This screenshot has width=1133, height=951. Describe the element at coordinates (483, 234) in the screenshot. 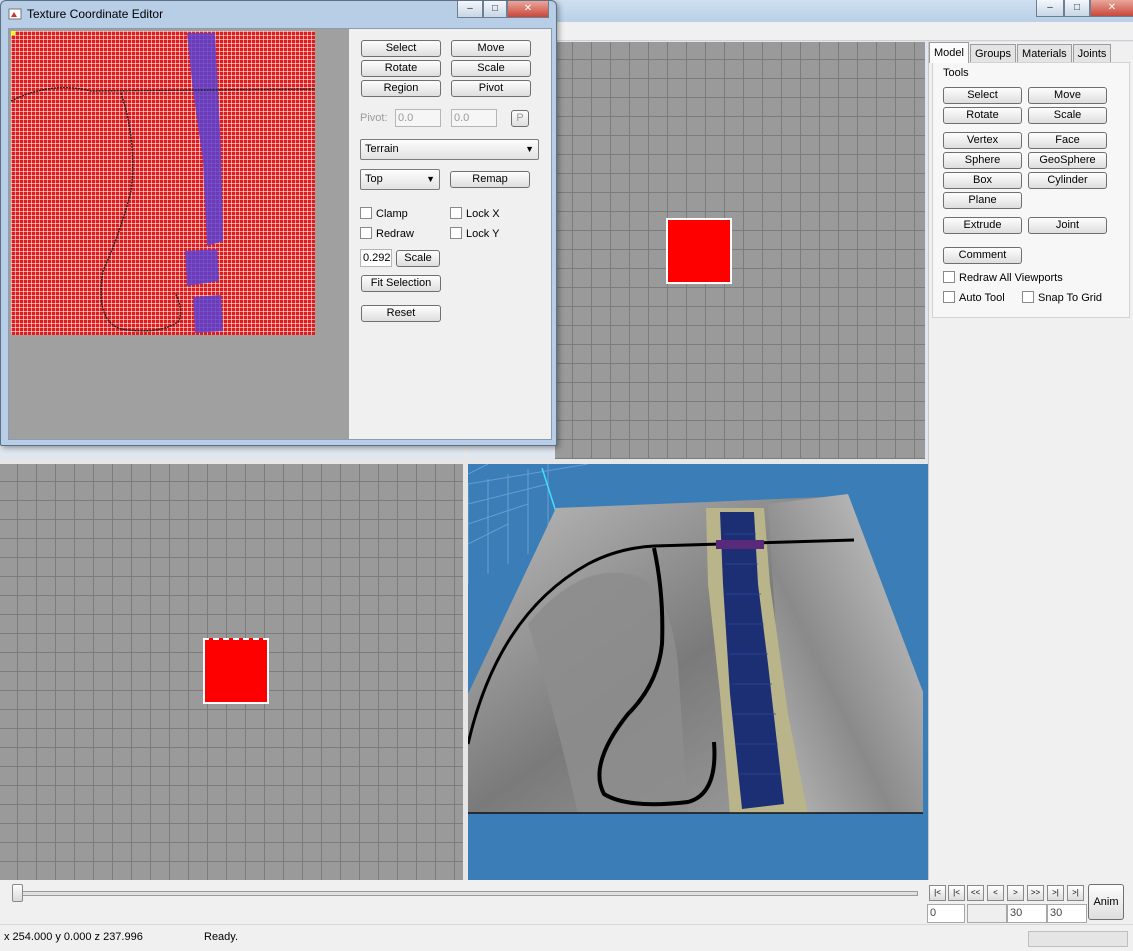

I see `lock-y-label: Lock Y` at that location.